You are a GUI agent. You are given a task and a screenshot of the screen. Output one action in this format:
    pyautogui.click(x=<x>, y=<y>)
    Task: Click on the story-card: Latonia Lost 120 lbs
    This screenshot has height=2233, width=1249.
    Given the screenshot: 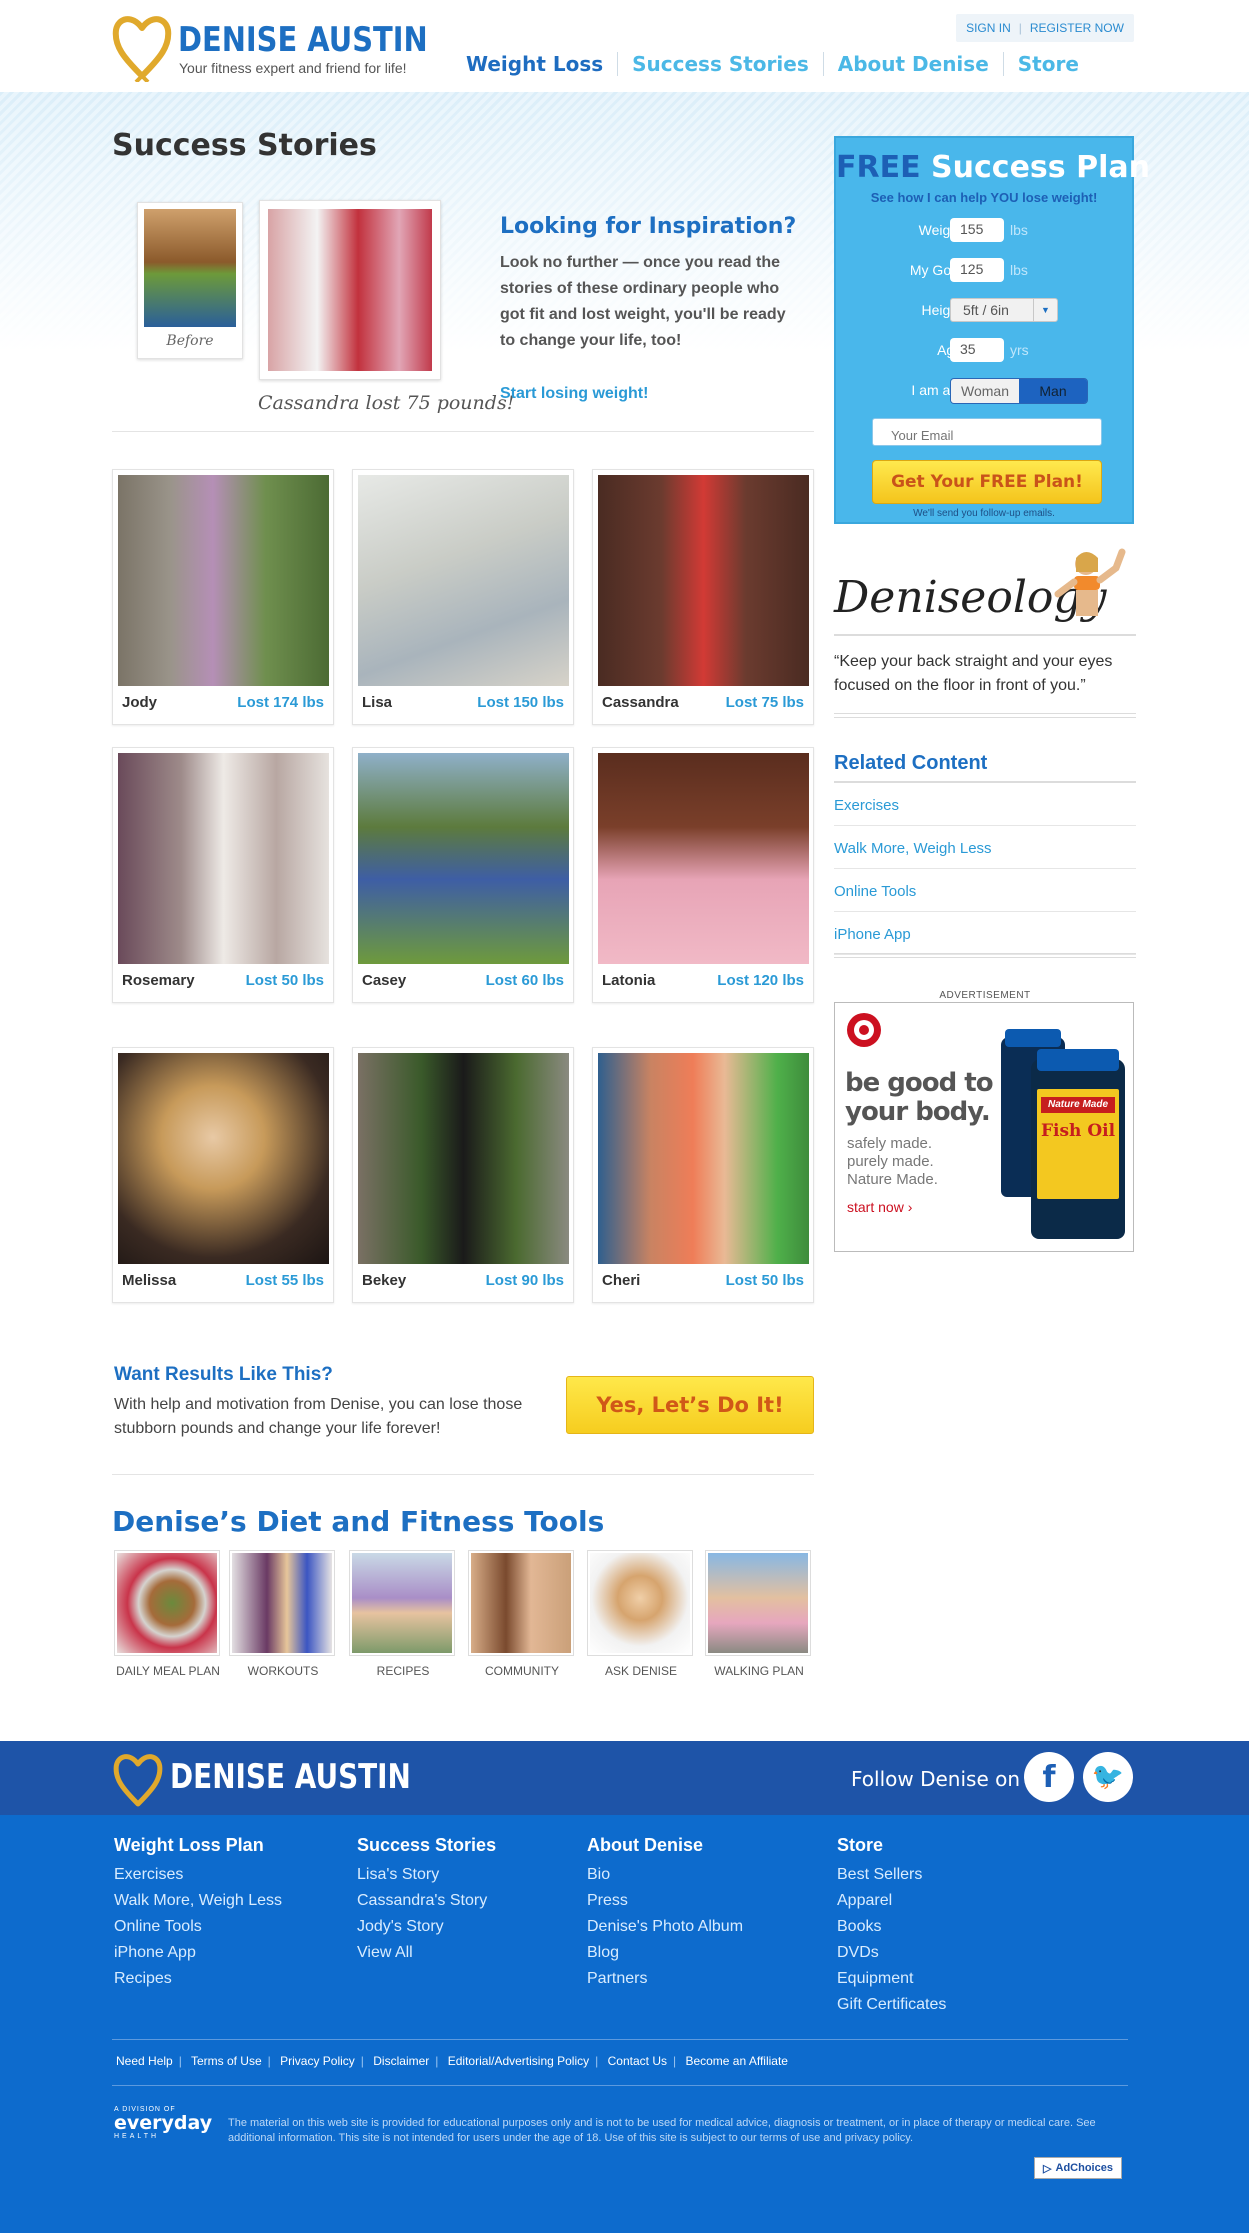 What is the action you would take?
    pyautogui.click(x=703, y=875)
    